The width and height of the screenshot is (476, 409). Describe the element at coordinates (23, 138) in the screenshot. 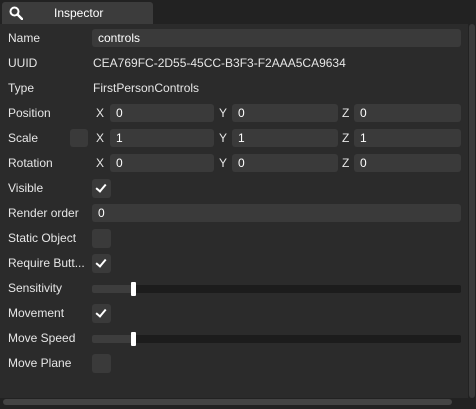

I see `scale-label: Scale` at that location.